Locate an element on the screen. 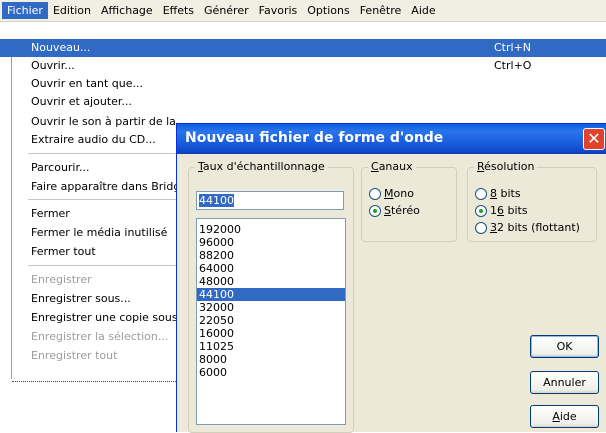 This screenshot has width=606, height=433. label-text: 2 bits (flottant) is located at coordinates (538, 227).